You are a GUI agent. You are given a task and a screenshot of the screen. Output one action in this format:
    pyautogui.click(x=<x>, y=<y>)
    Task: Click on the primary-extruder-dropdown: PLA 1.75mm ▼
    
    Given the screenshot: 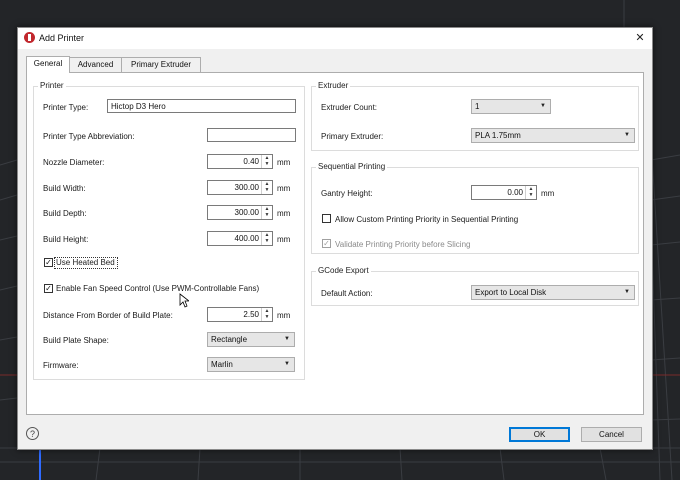 What is the action you would take?
    pyautogui.click(x=553, y=135)
    